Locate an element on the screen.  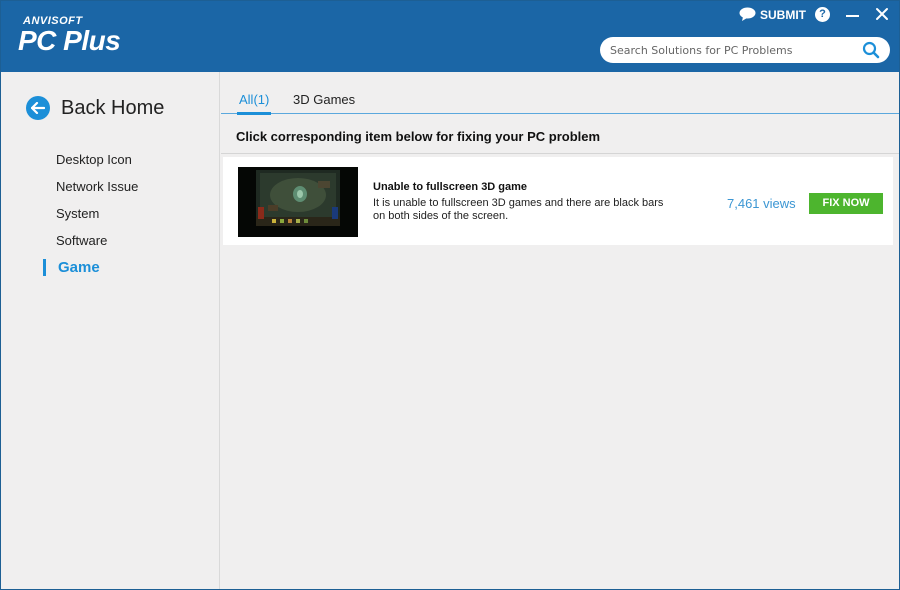
sidebar-item-game: Game is located at coordinates (110, 267).